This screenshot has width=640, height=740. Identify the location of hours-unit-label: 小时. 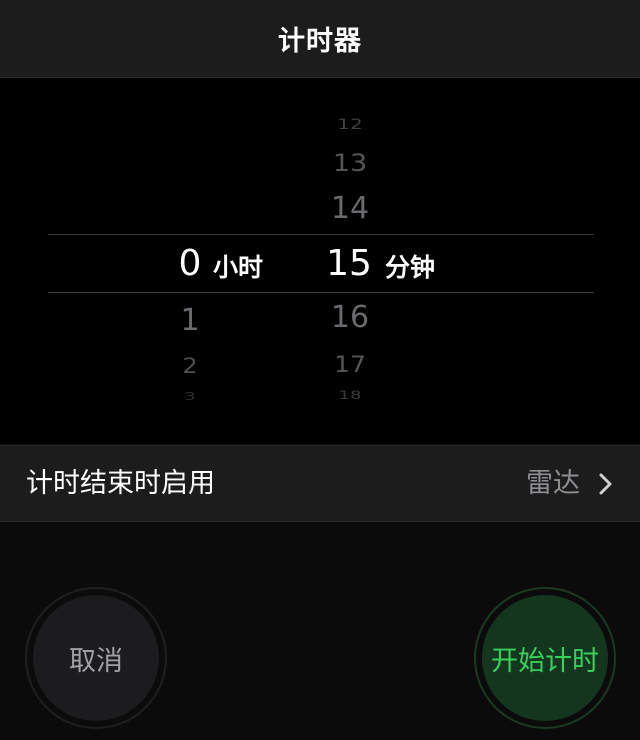
(238, 267).